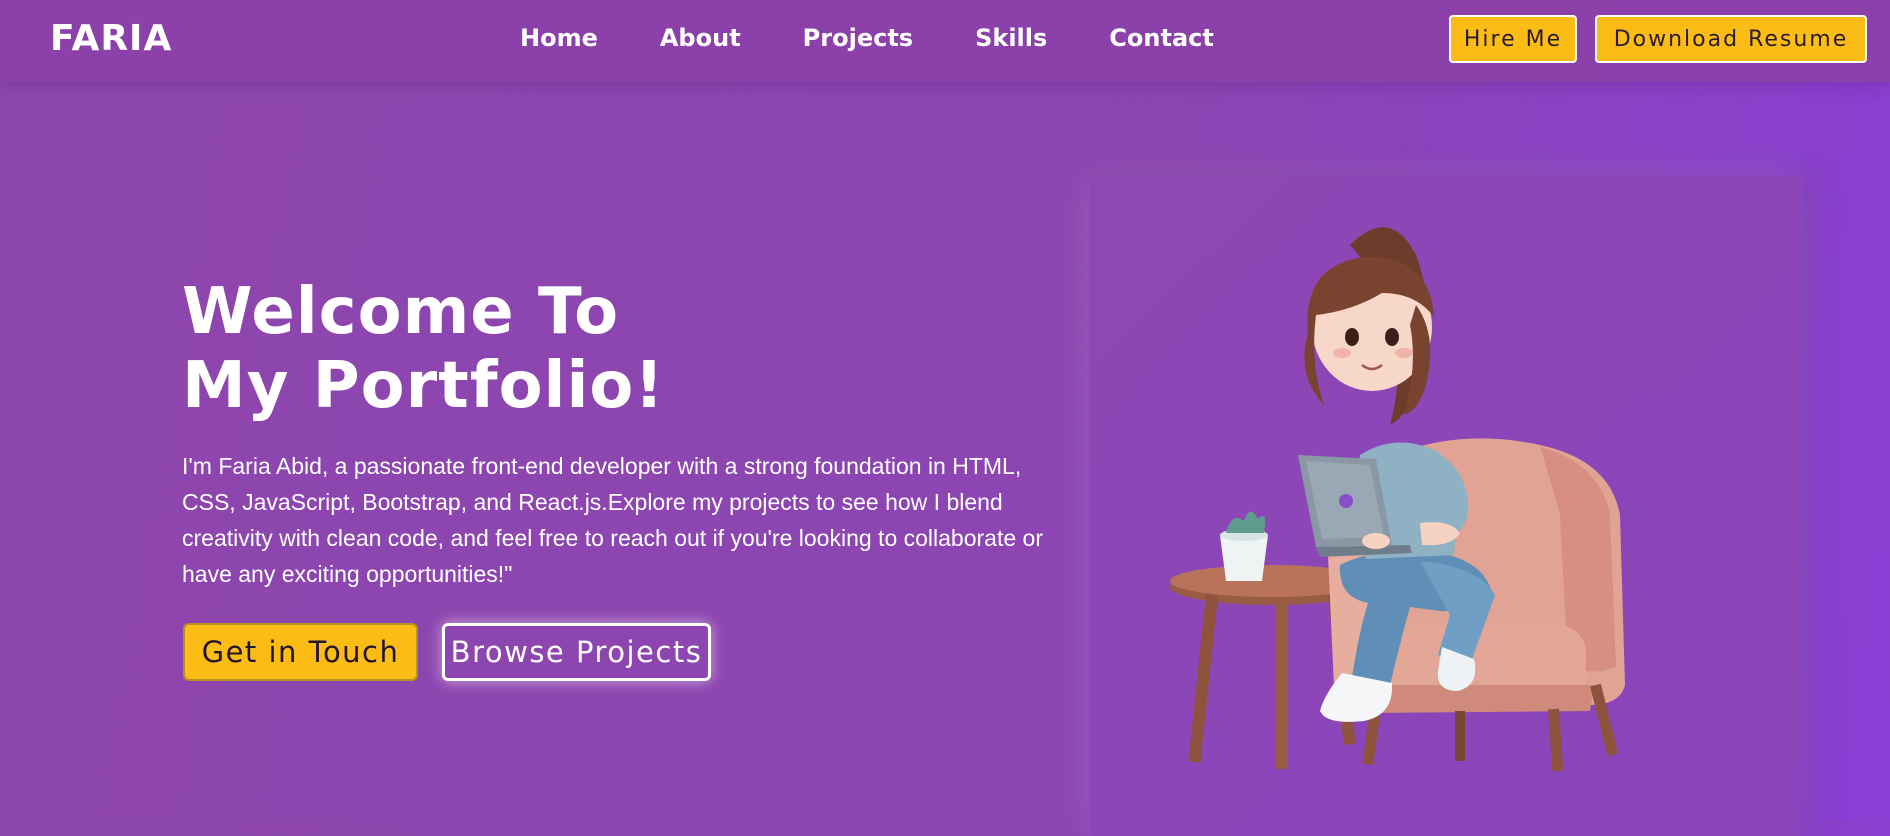 The height and width of the screenshot is (836, 1890). What do you see at coordinates (423, 386) in the screenshot?
I see `hero-title-line2: My Portfolio!` at bounding box center [423, 386].